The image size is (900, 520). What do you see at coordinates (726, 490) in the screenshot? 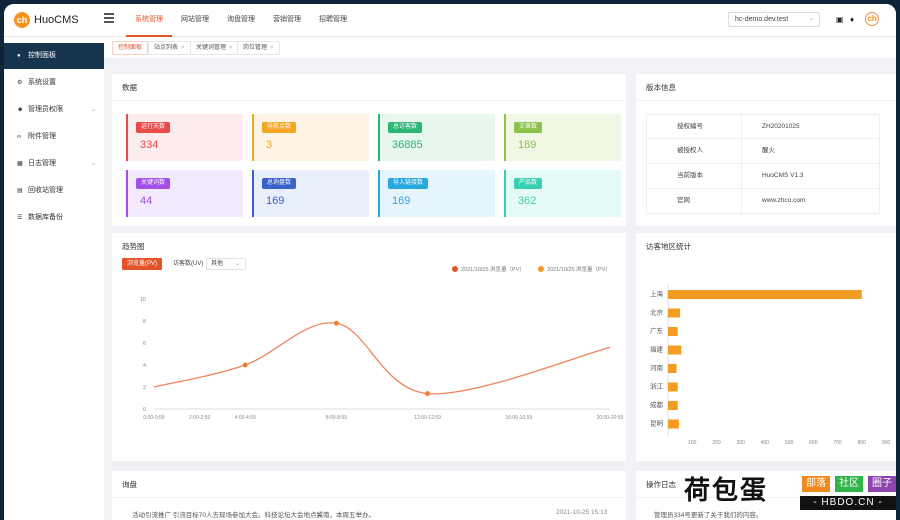
I see `watermark-title: 荷包蛋` at bounding box center [726, 490].